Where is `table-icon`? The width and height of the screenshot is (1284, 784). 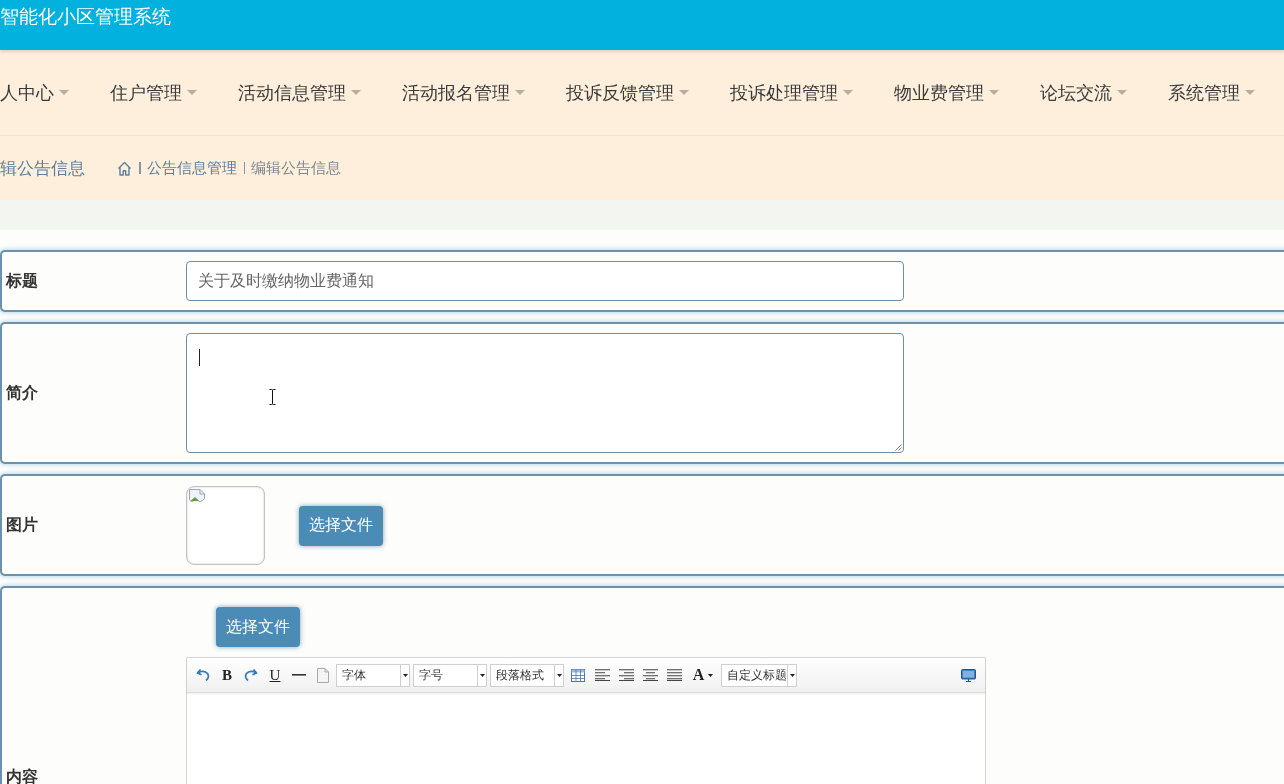 table-icon is located at coordinates (578, 675).